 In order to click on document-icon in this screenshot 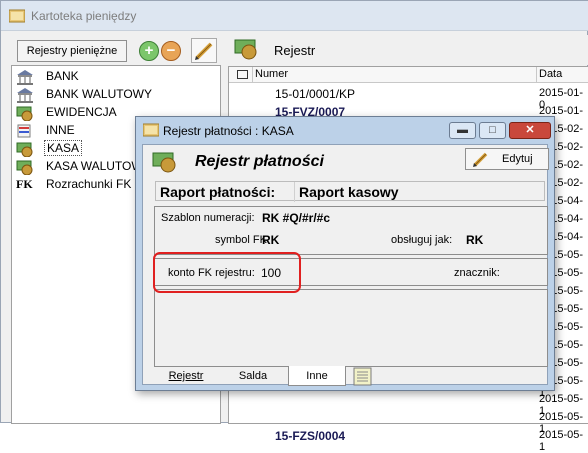, I will do `click(24, 131)`.